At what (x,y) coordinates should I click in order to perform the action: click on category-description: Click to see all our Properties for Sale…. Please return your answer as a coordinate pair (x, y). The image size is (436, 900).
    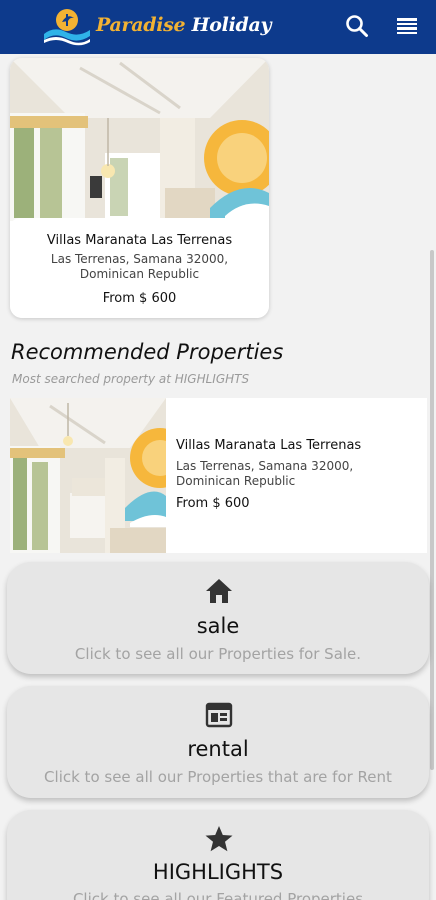
    Looking at the image, I should click on (218, 654).